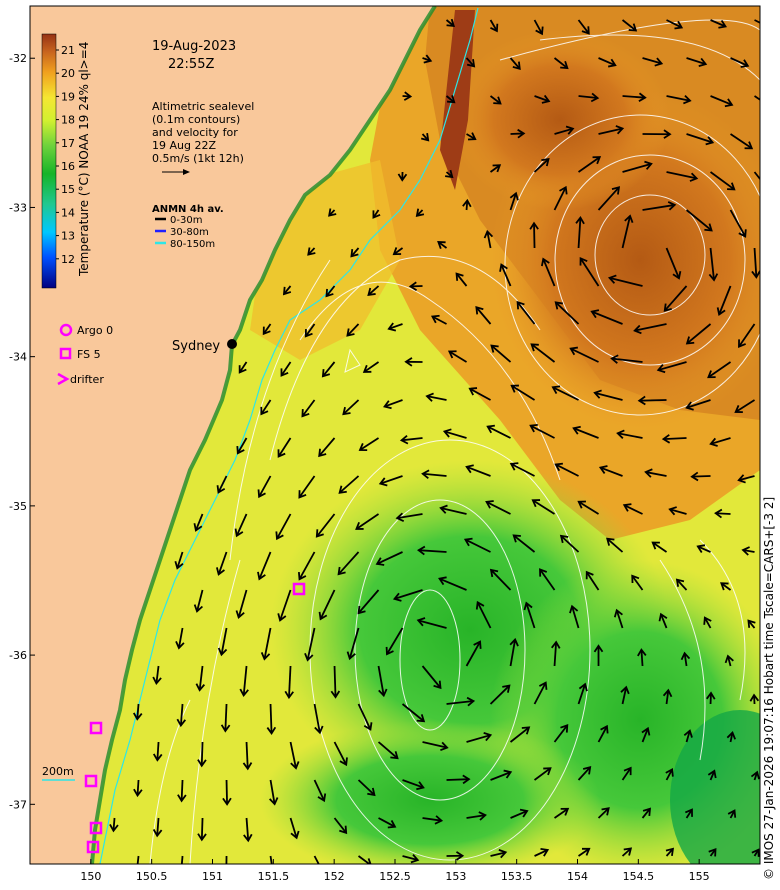  What do you see at coordinates (212, 876) in the screenshot?
I see `x-tick-label: 151` at bounding box center [212, 876].